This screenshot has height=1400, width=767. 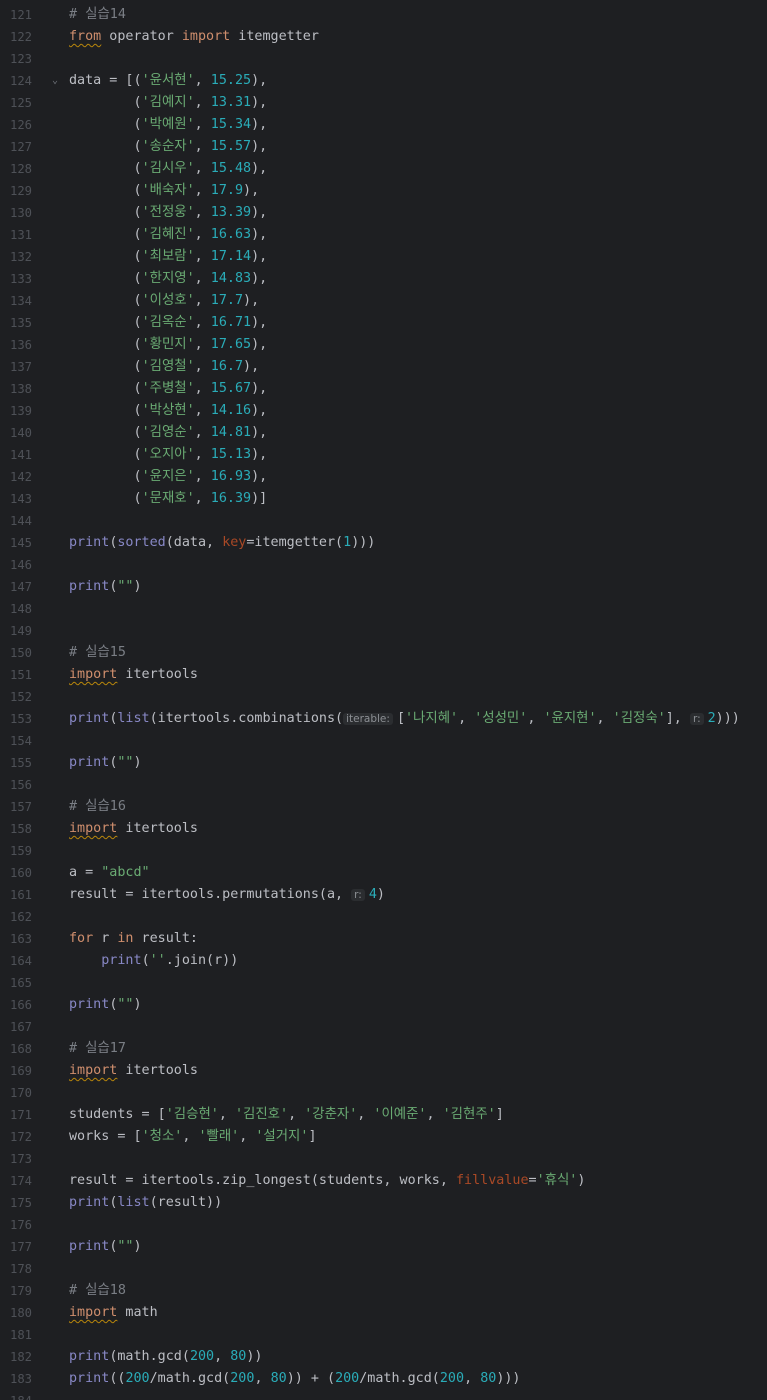 I want to click on code-text: ('오지아', 15.13),, so click(x=168, y=455).